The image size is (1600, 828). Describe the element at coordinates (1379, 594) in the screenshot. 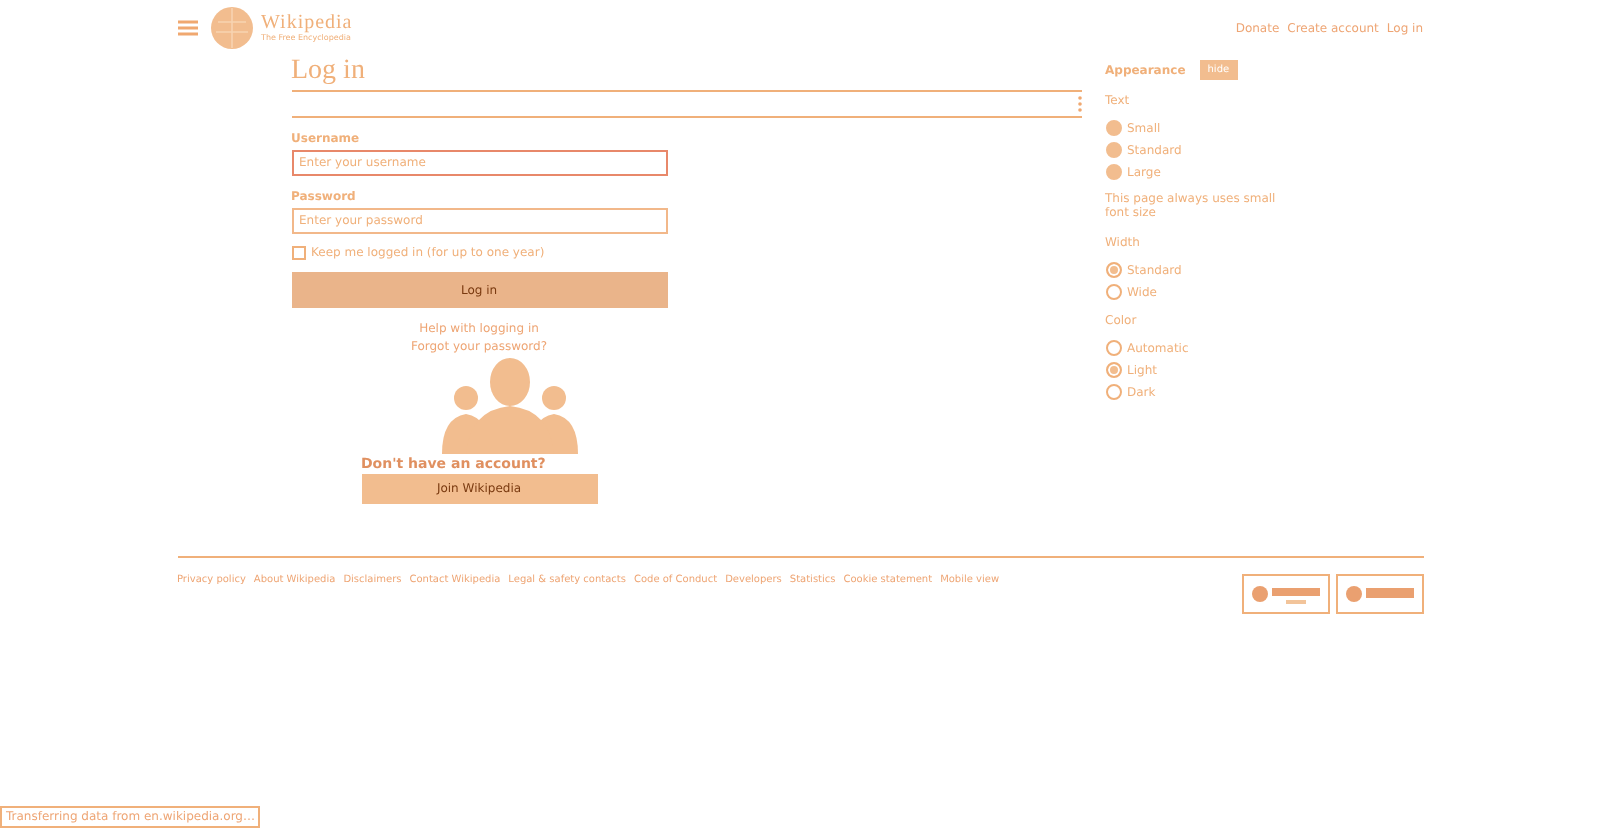

I see `mediawiki-badge-icon` at that location.